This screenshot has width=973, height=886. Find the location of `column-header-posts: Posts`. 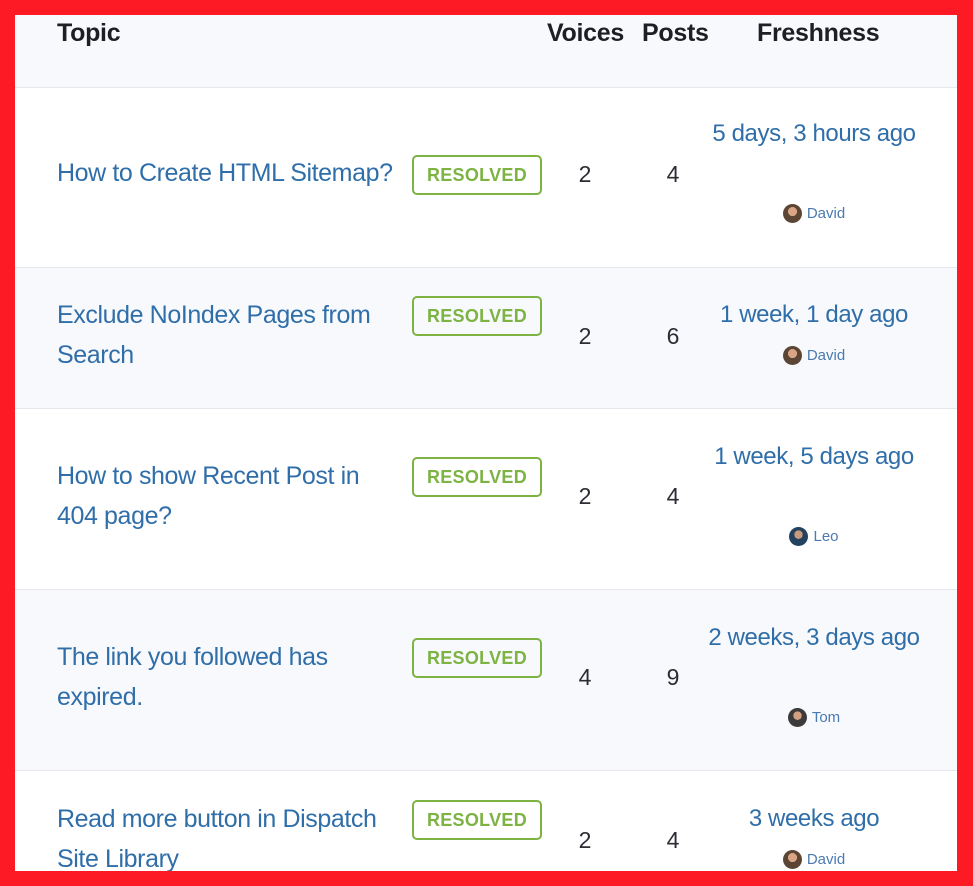

column-header-posts: Posts is located at coordinates (675, 33).